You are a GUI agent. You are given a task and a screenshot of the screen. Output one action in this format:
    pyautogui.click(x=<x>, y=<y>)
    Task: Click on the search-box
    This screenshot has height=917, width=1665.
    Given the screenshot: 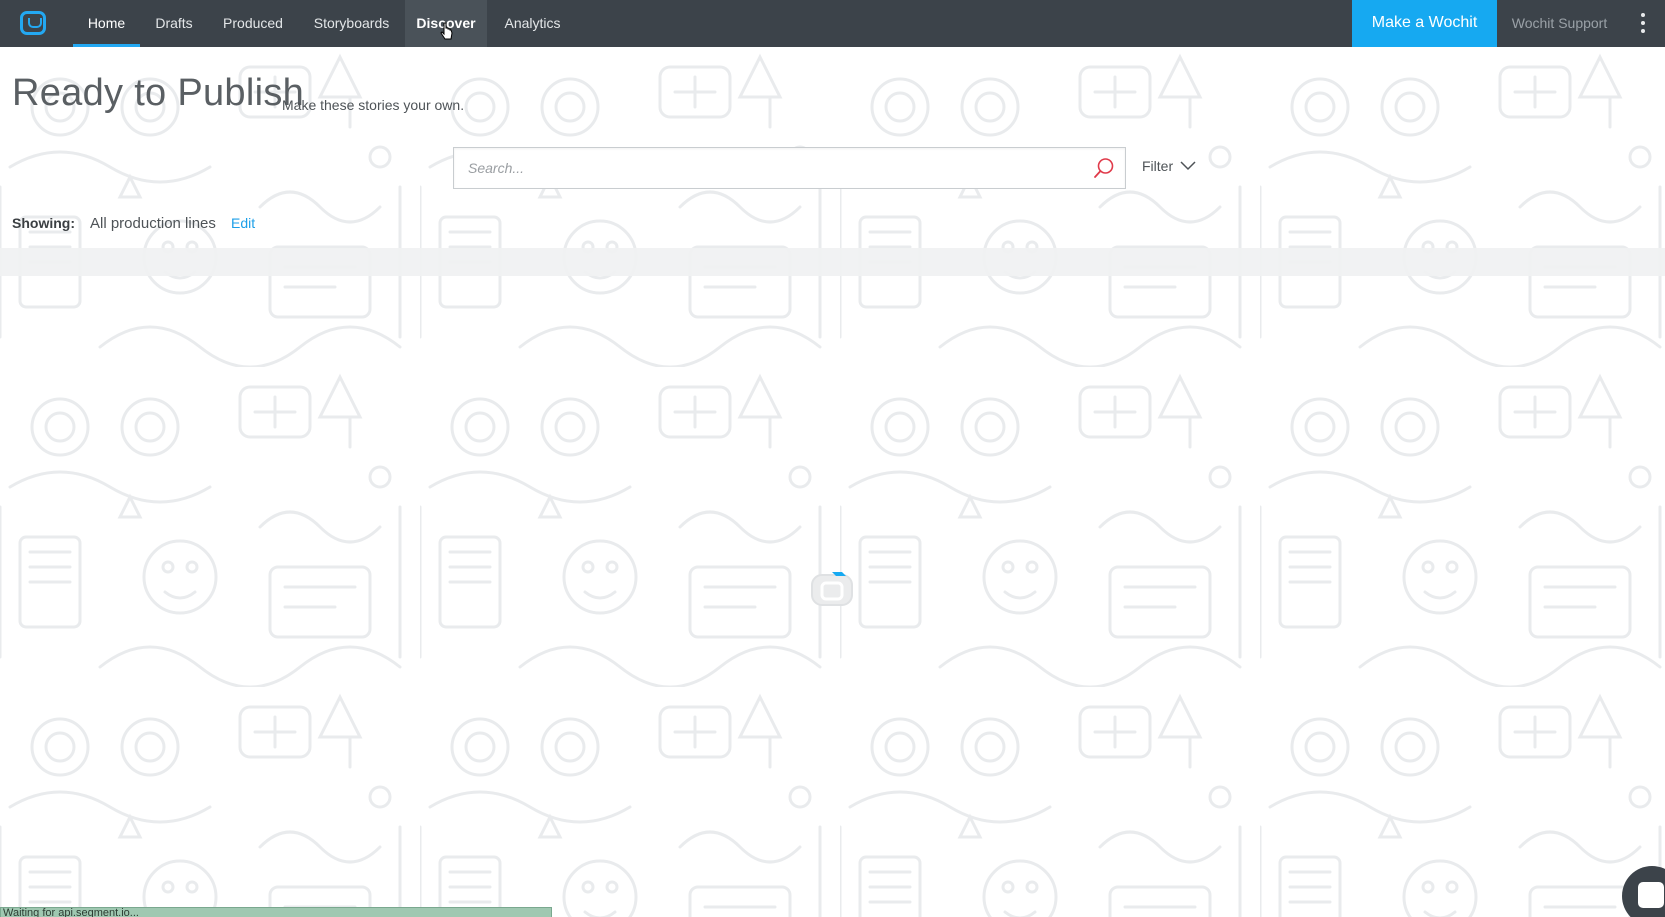 What is the action you would take?
    pyautogui.click(x=789, y=168)
    